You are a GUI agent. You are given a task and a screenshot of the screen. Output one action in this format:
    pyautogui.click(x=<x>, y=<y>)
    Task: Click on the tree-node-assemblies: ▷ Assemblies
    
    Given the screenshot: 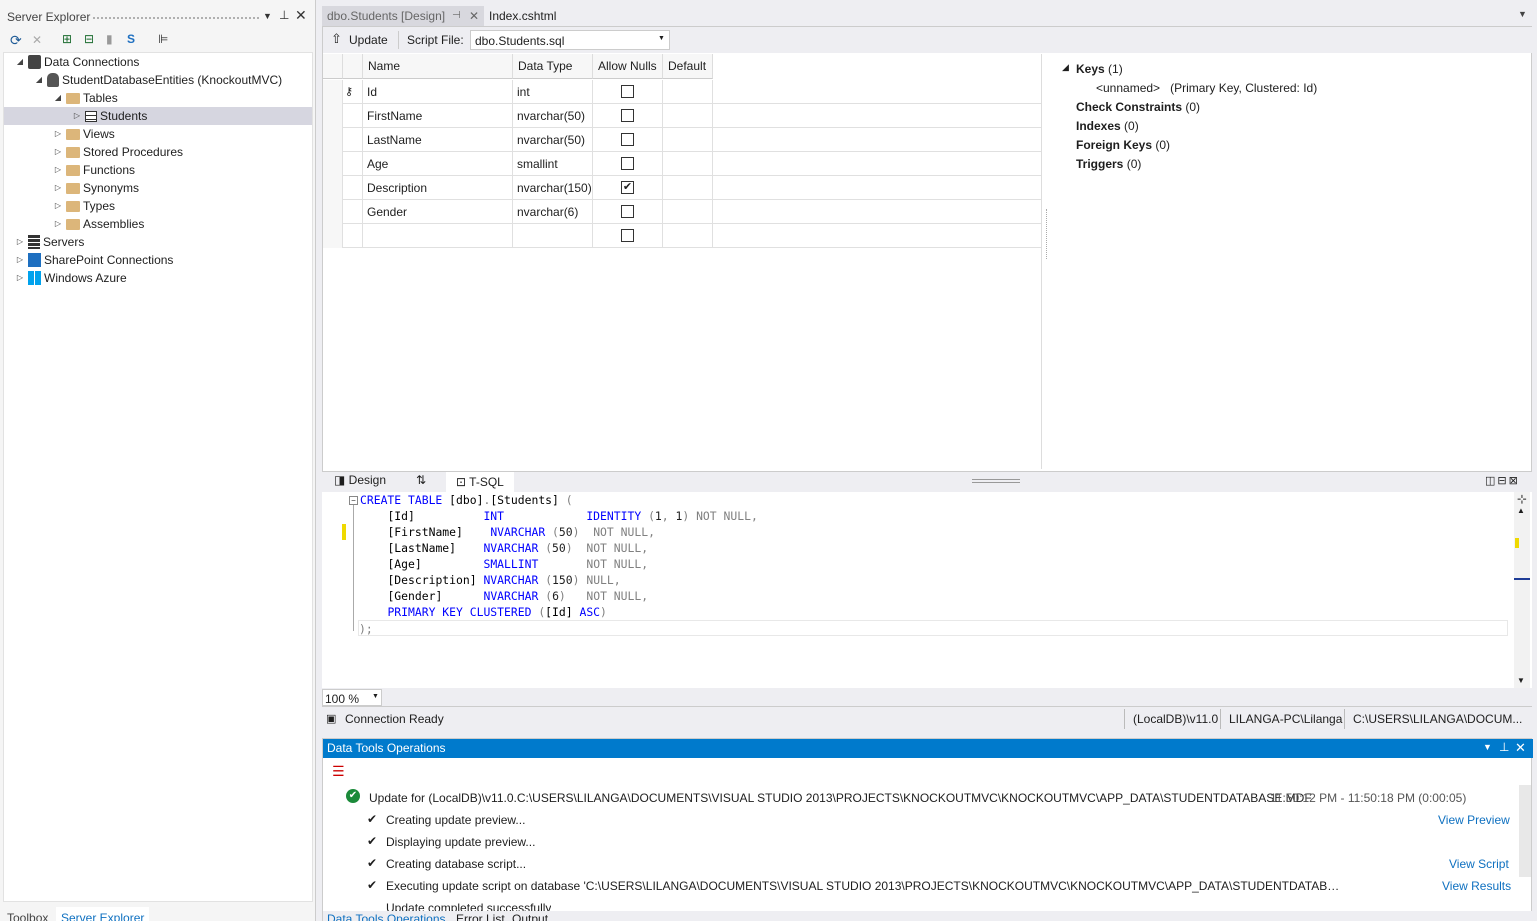 What is the action you would take?
    pyautogui.click(x=98, y=224)
    